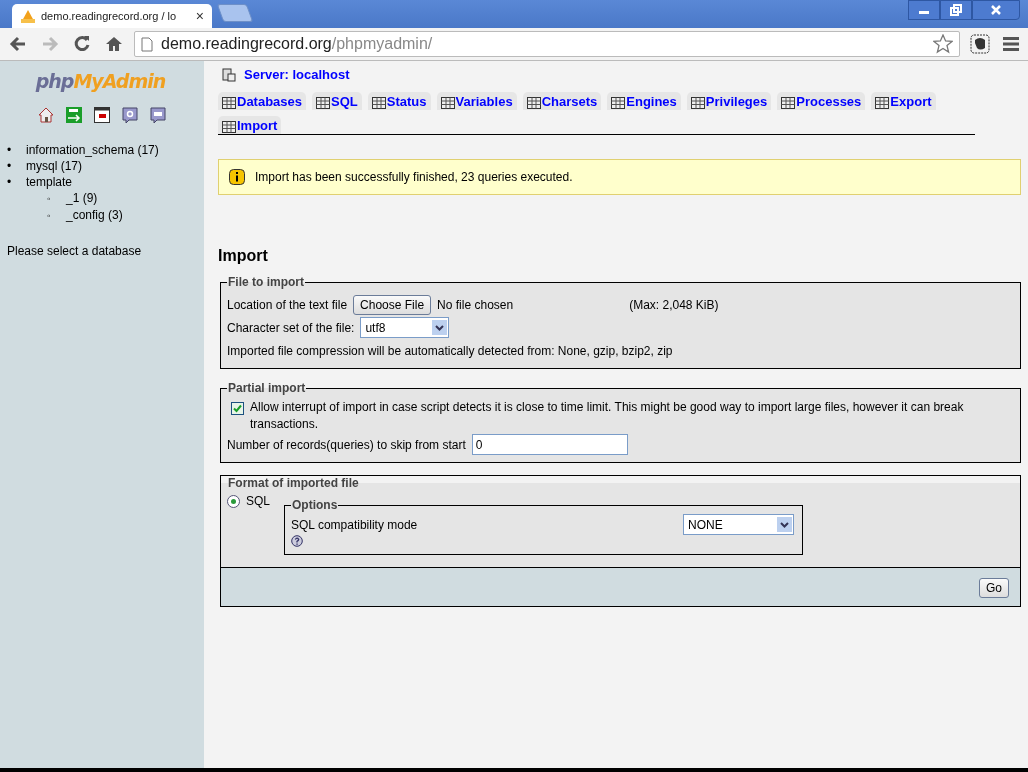 The height and width of the screenshot is (772, 1028). Describe the element at coordinates (729, 101) in the screenshot. I see `nav-tab: Privileges` at that location.